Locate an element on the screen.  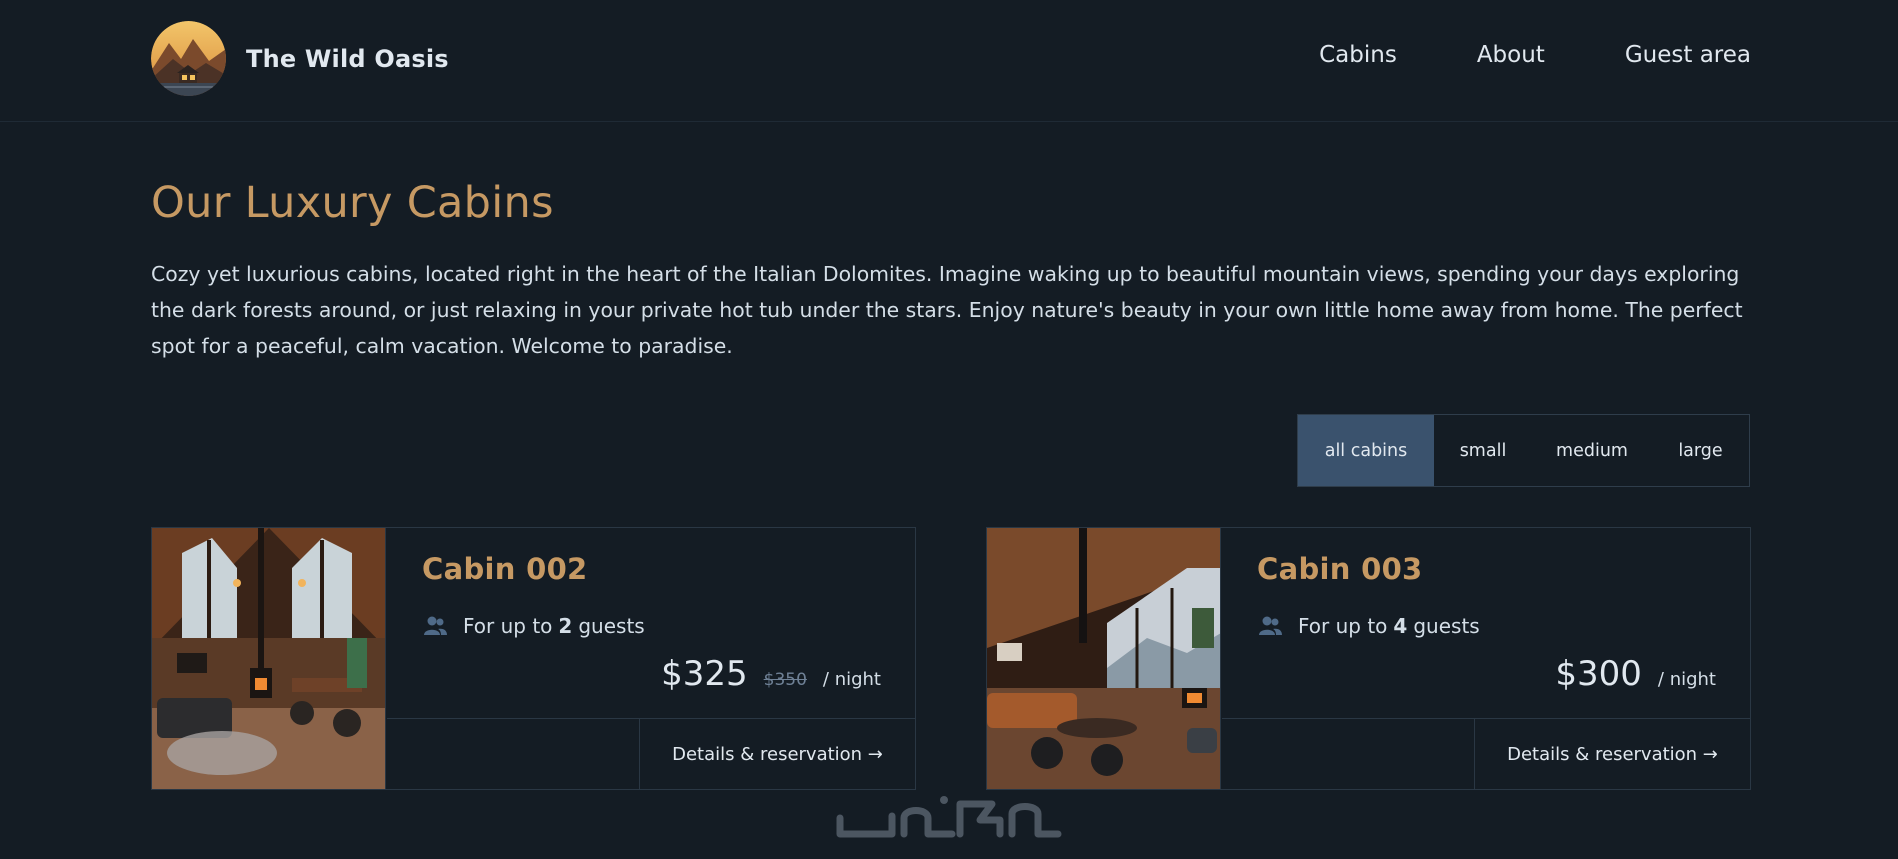
page-title: Our Luxury Cabins is located at coordinates (352, 203).